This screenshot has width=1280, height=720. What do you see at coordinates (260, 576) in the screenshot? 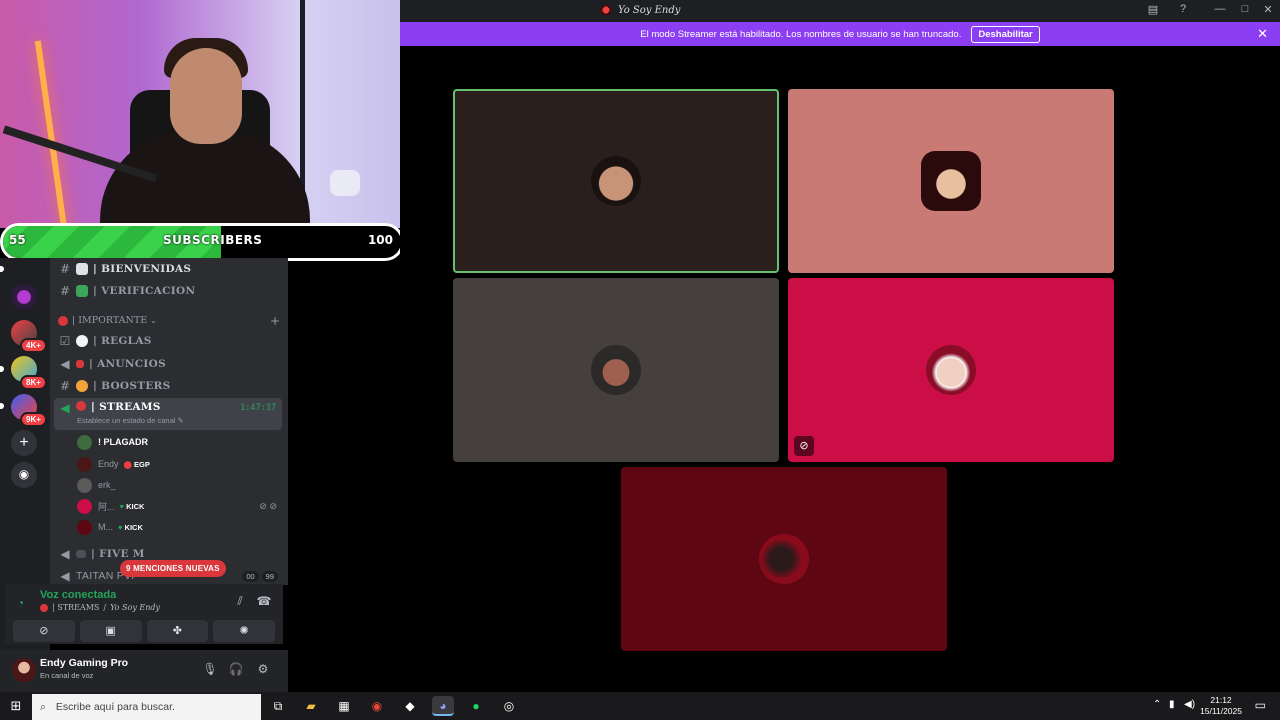
I see `channel-user-count: 00 99` at bounding box center [260, 576].